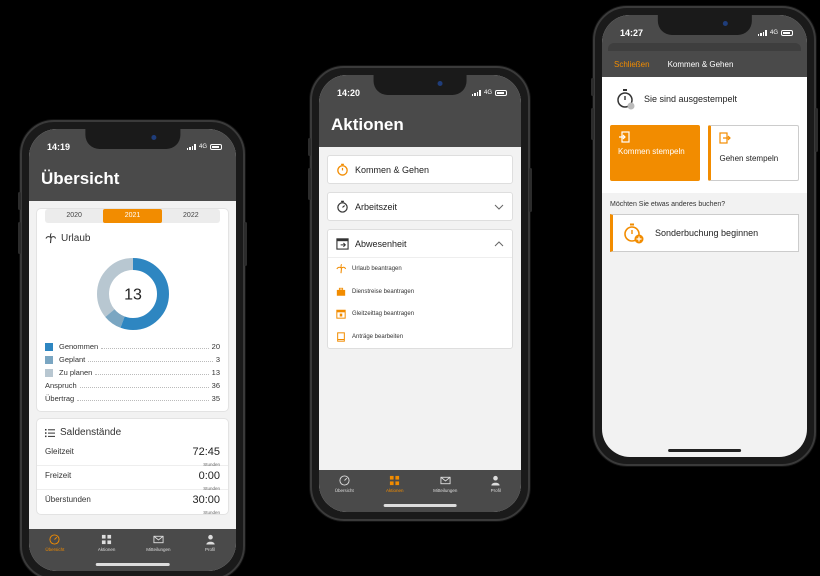 This screenshot has width=820, height=576. What do you see at coordinates (691, 99) in the screenshot?
I see `punch-status-text: Sie sind ausgestempelt` at bounding box center [691, 99].